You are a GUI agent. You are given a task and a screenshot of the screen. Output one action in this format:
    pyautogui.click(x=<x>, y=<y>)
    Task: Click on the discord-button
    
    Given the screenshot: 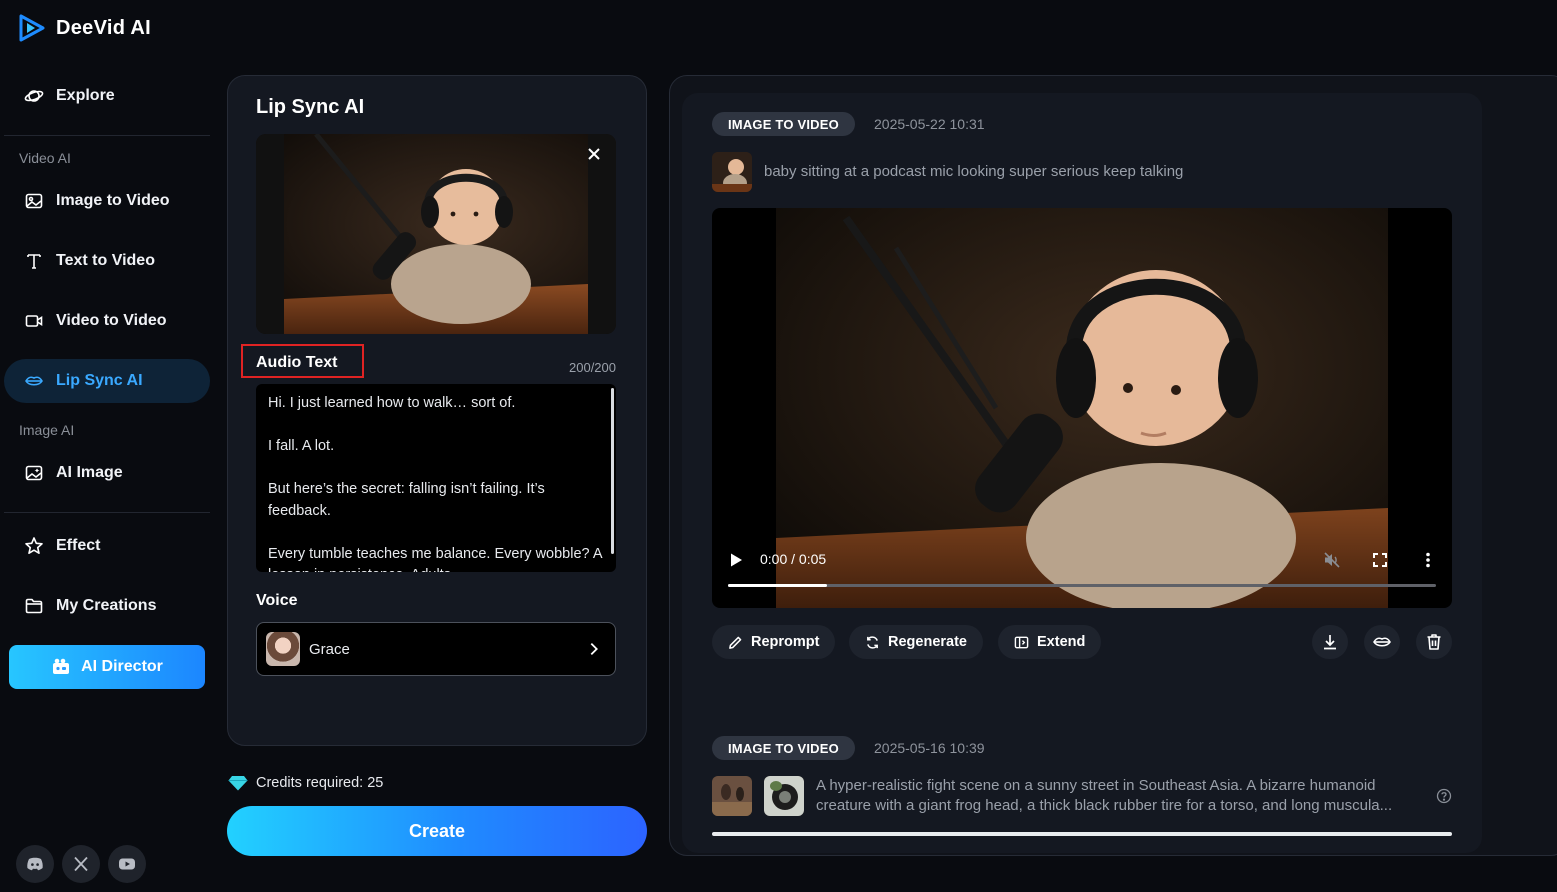 What is the action you would take?
    pyautogui.click(x=35, y=864)
    